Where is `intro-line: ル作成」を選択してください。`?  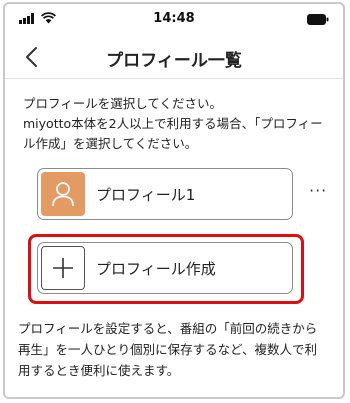
intro-line: ル作成」を選択してください。 is located at coordinates (110, 143).